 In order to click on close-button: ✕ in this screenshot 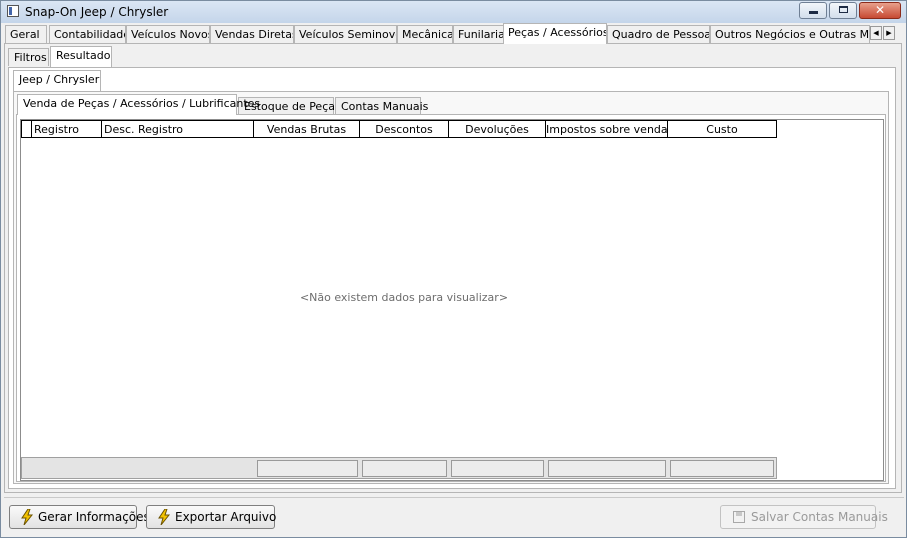, I will do `click(880, 10)`.